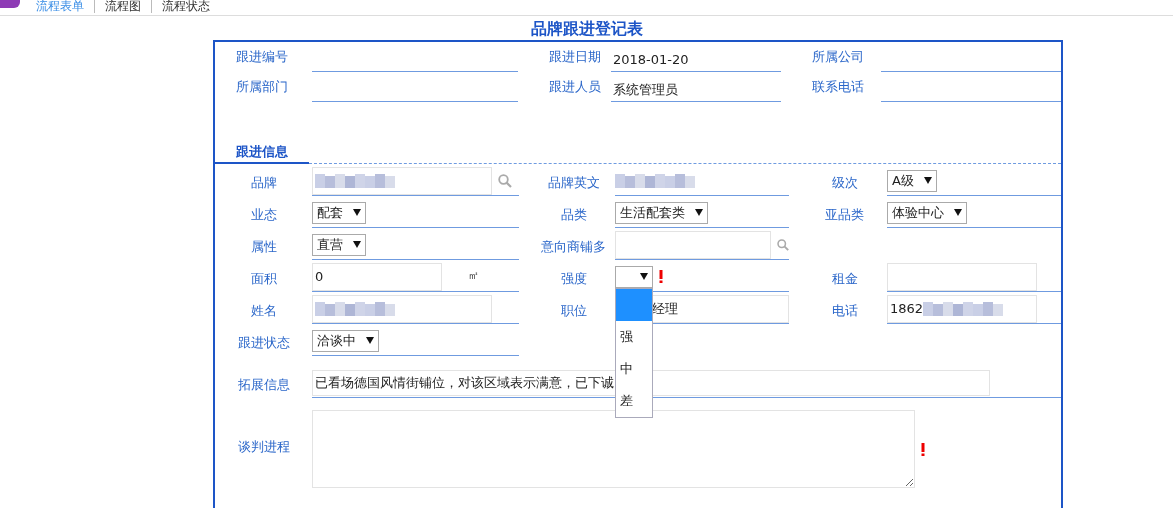  What do you see at coordinates (60, 6) in the screenshot?
I see `tab: 流程表单` at bounding box center [60, 6].